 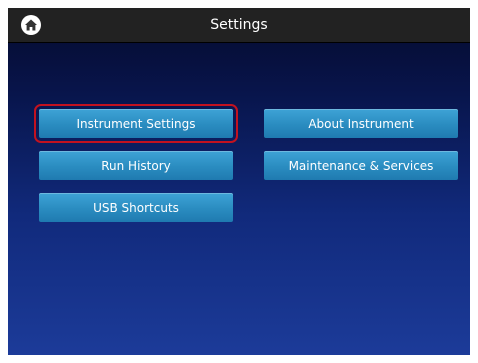 I want to click on instrument-settings-button: Instrument Settings, so click(x=136, y=123).